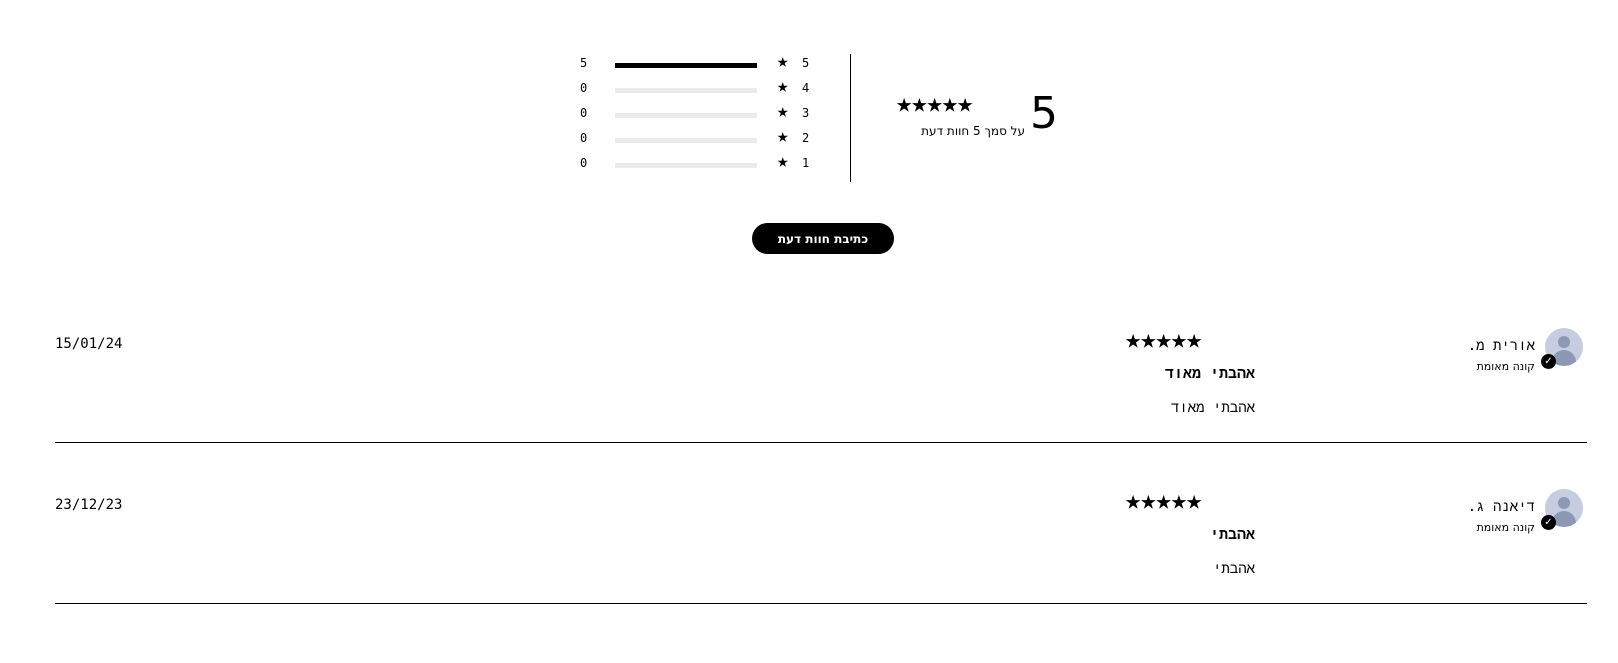  What do you see at coordinates (1209, 373) in the screenshot?
I see `review-title: אהבתי מאוד` at bounding box center [1209, 373].